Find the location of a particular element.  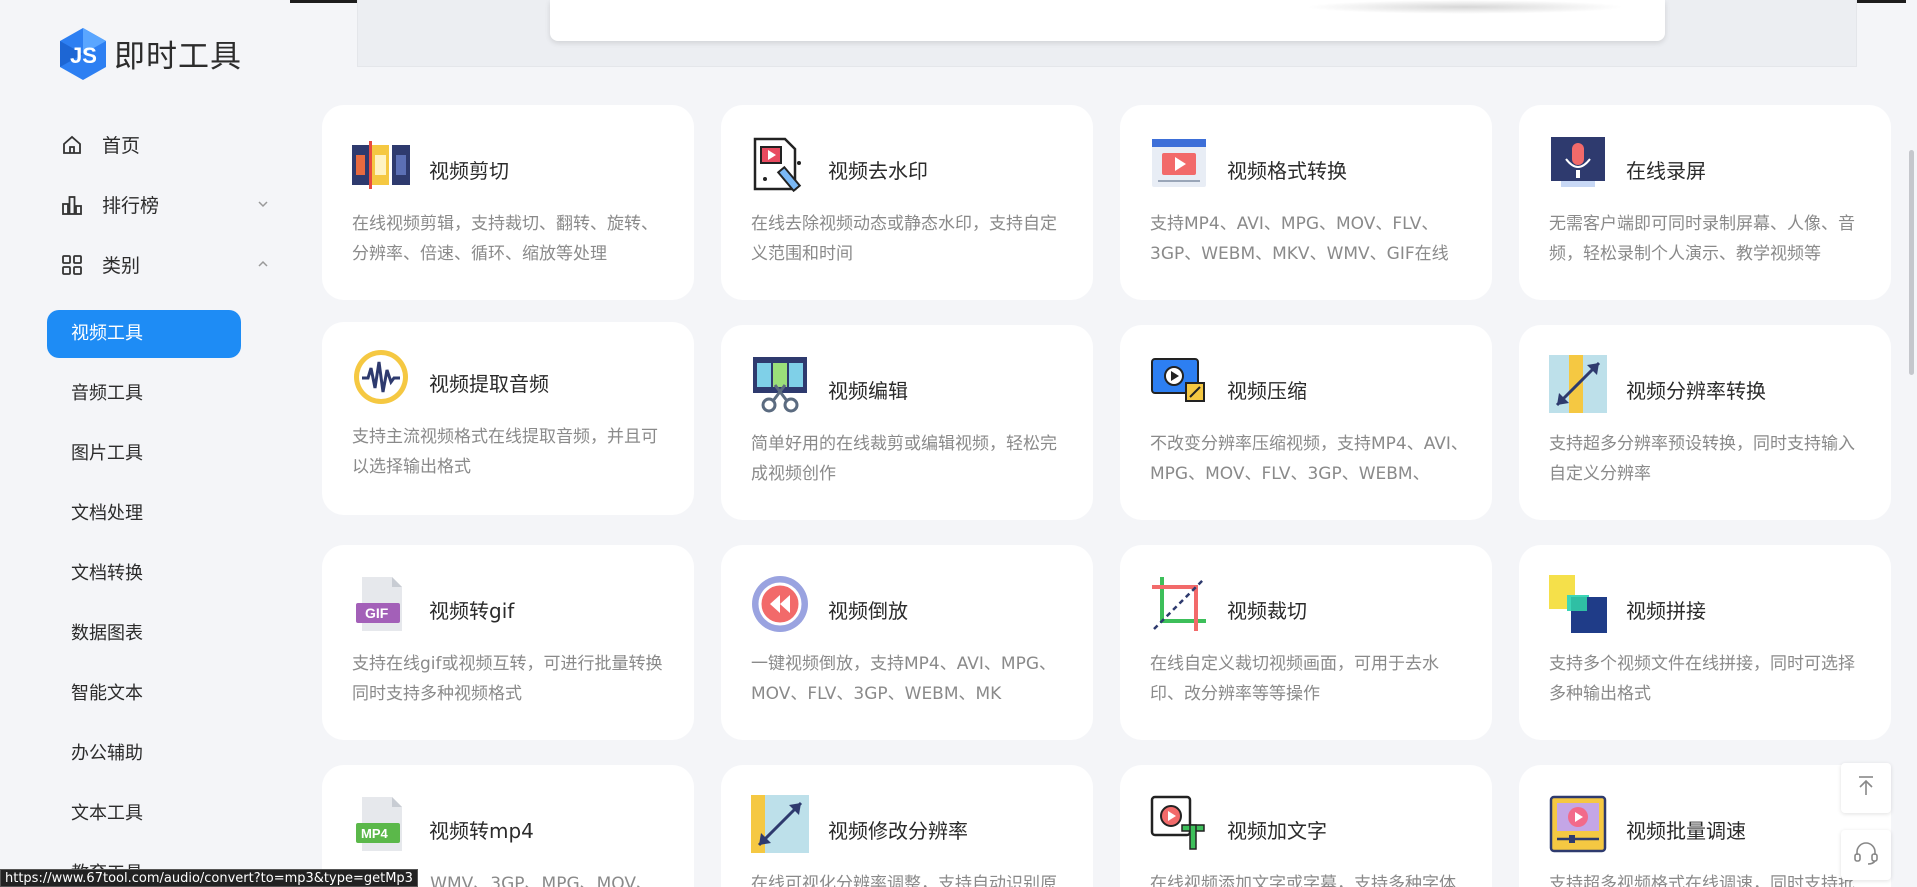

chevron-down-icon is located at coordinates (263, 201).